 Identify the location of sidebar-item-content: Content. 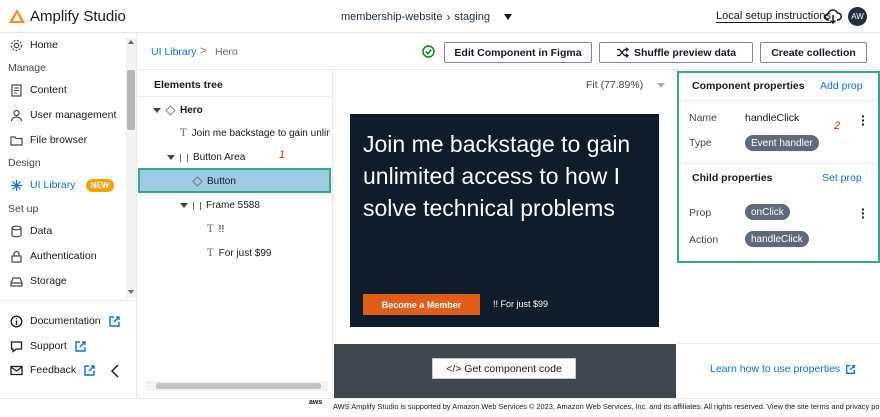
(38, 90).